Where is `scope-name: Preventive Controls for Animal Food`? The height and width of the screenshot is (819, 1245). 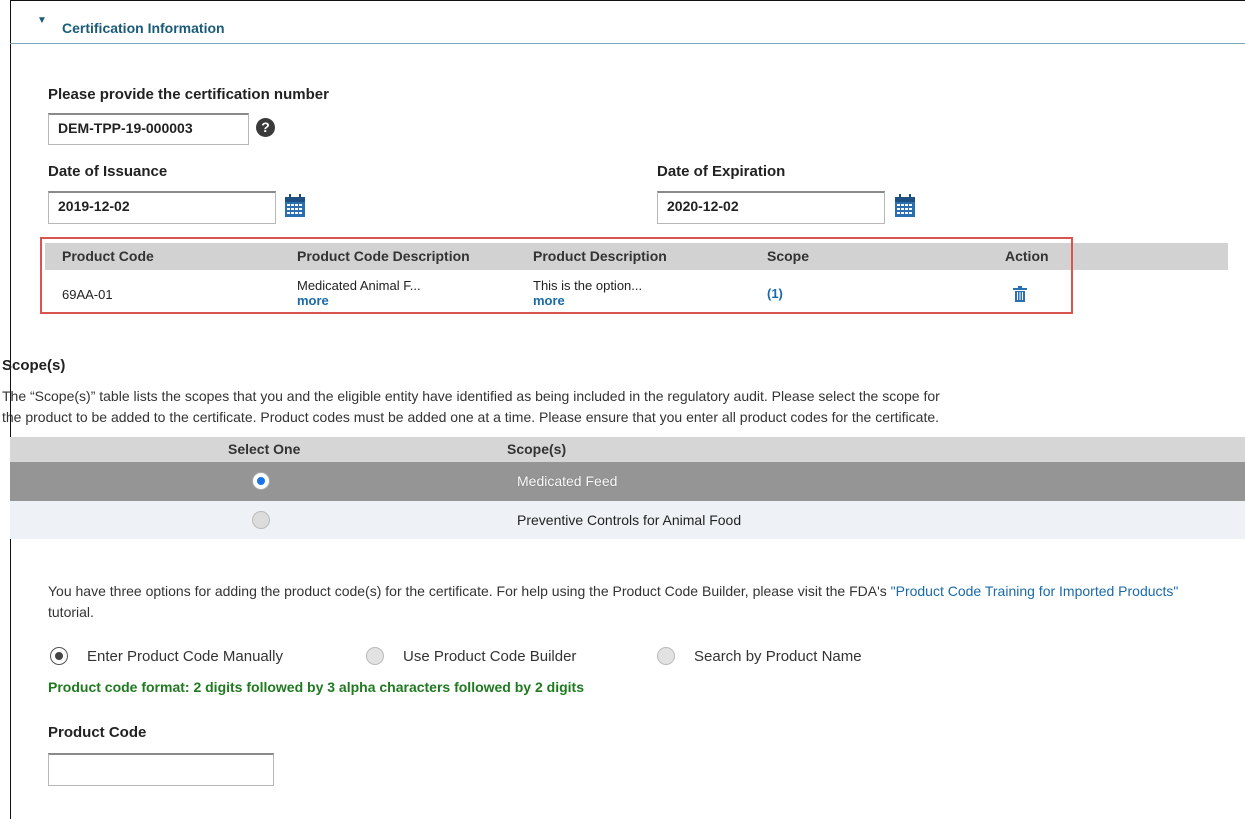
scope-name: Preventive Controls for Animal Food is located at coordinates (629, 520).